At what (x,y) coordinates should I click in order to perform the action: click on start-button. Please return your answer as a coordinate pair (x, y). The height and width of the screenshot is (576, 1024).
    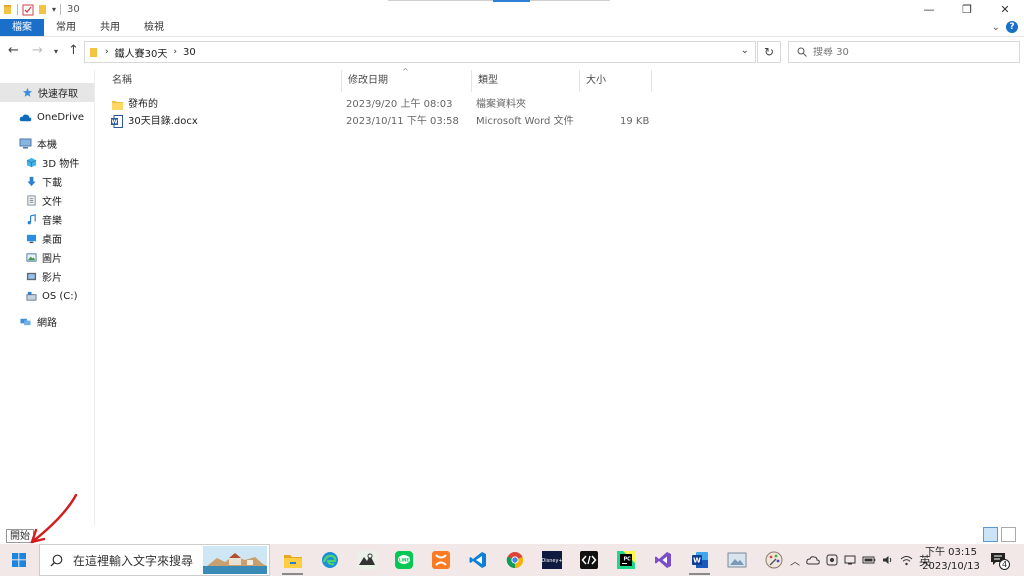
    Looking at the image, I should click on (19, 560).